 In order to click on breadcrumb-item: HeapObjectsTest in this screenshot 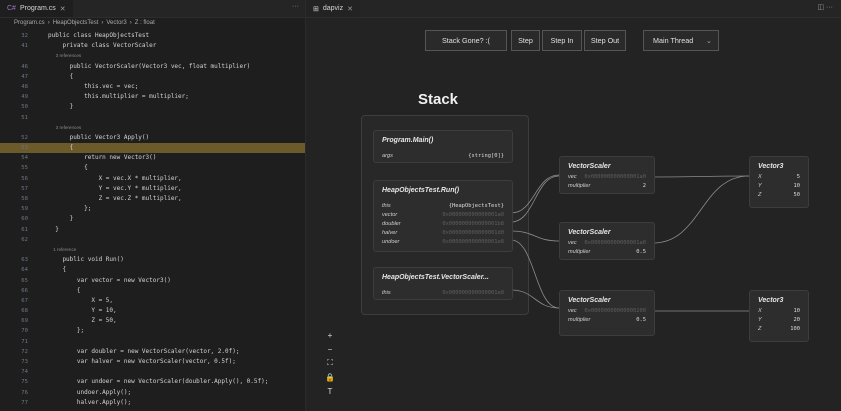, I will do `click(76, 23)`.